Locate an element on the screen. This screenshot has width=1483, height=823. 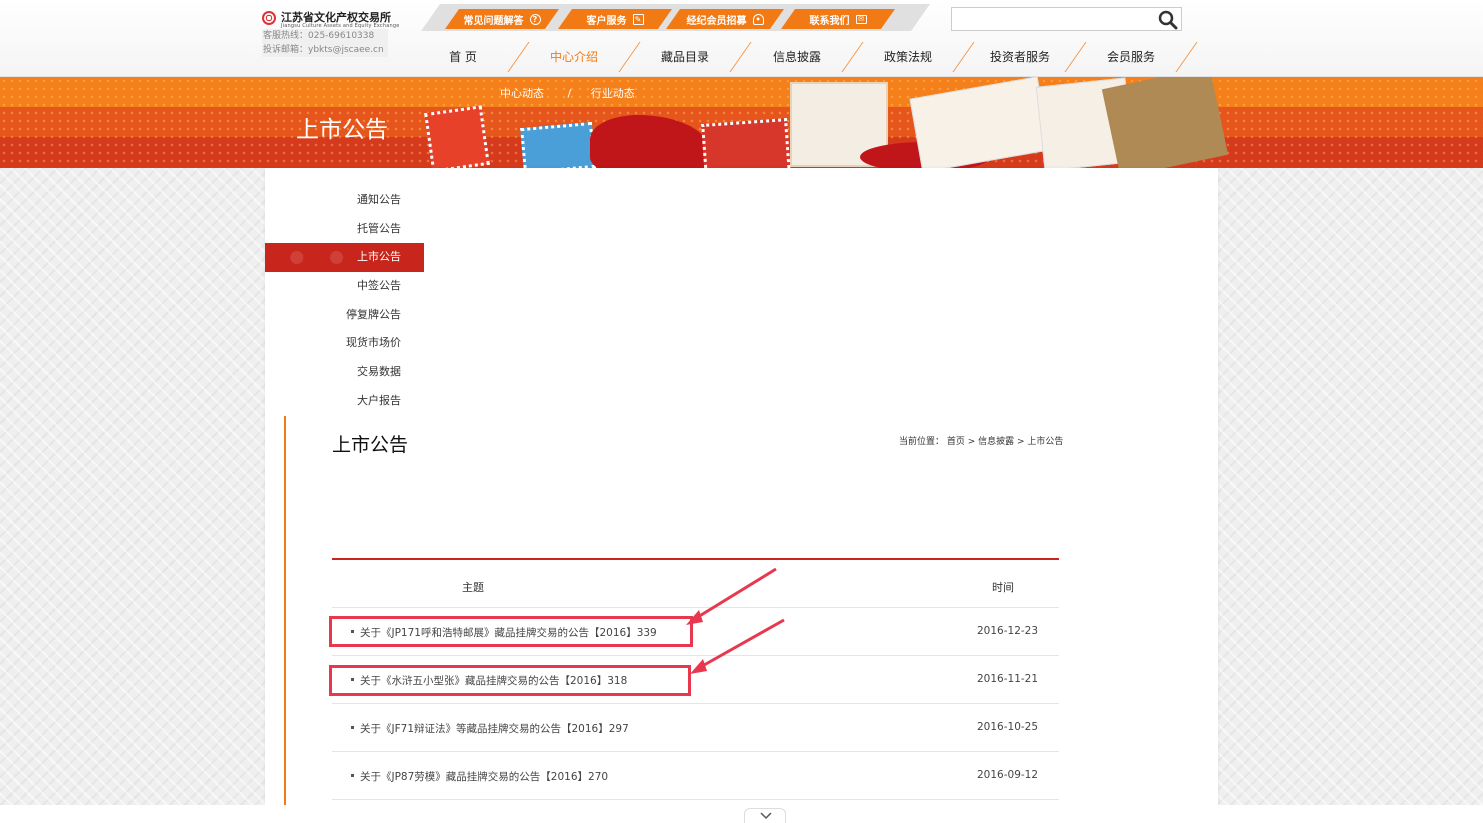
table-row: 关于《水浒五小型张》藏品挂牌交易的公告【2016】318 2016-11-21 is located at coordinates (695, 680).